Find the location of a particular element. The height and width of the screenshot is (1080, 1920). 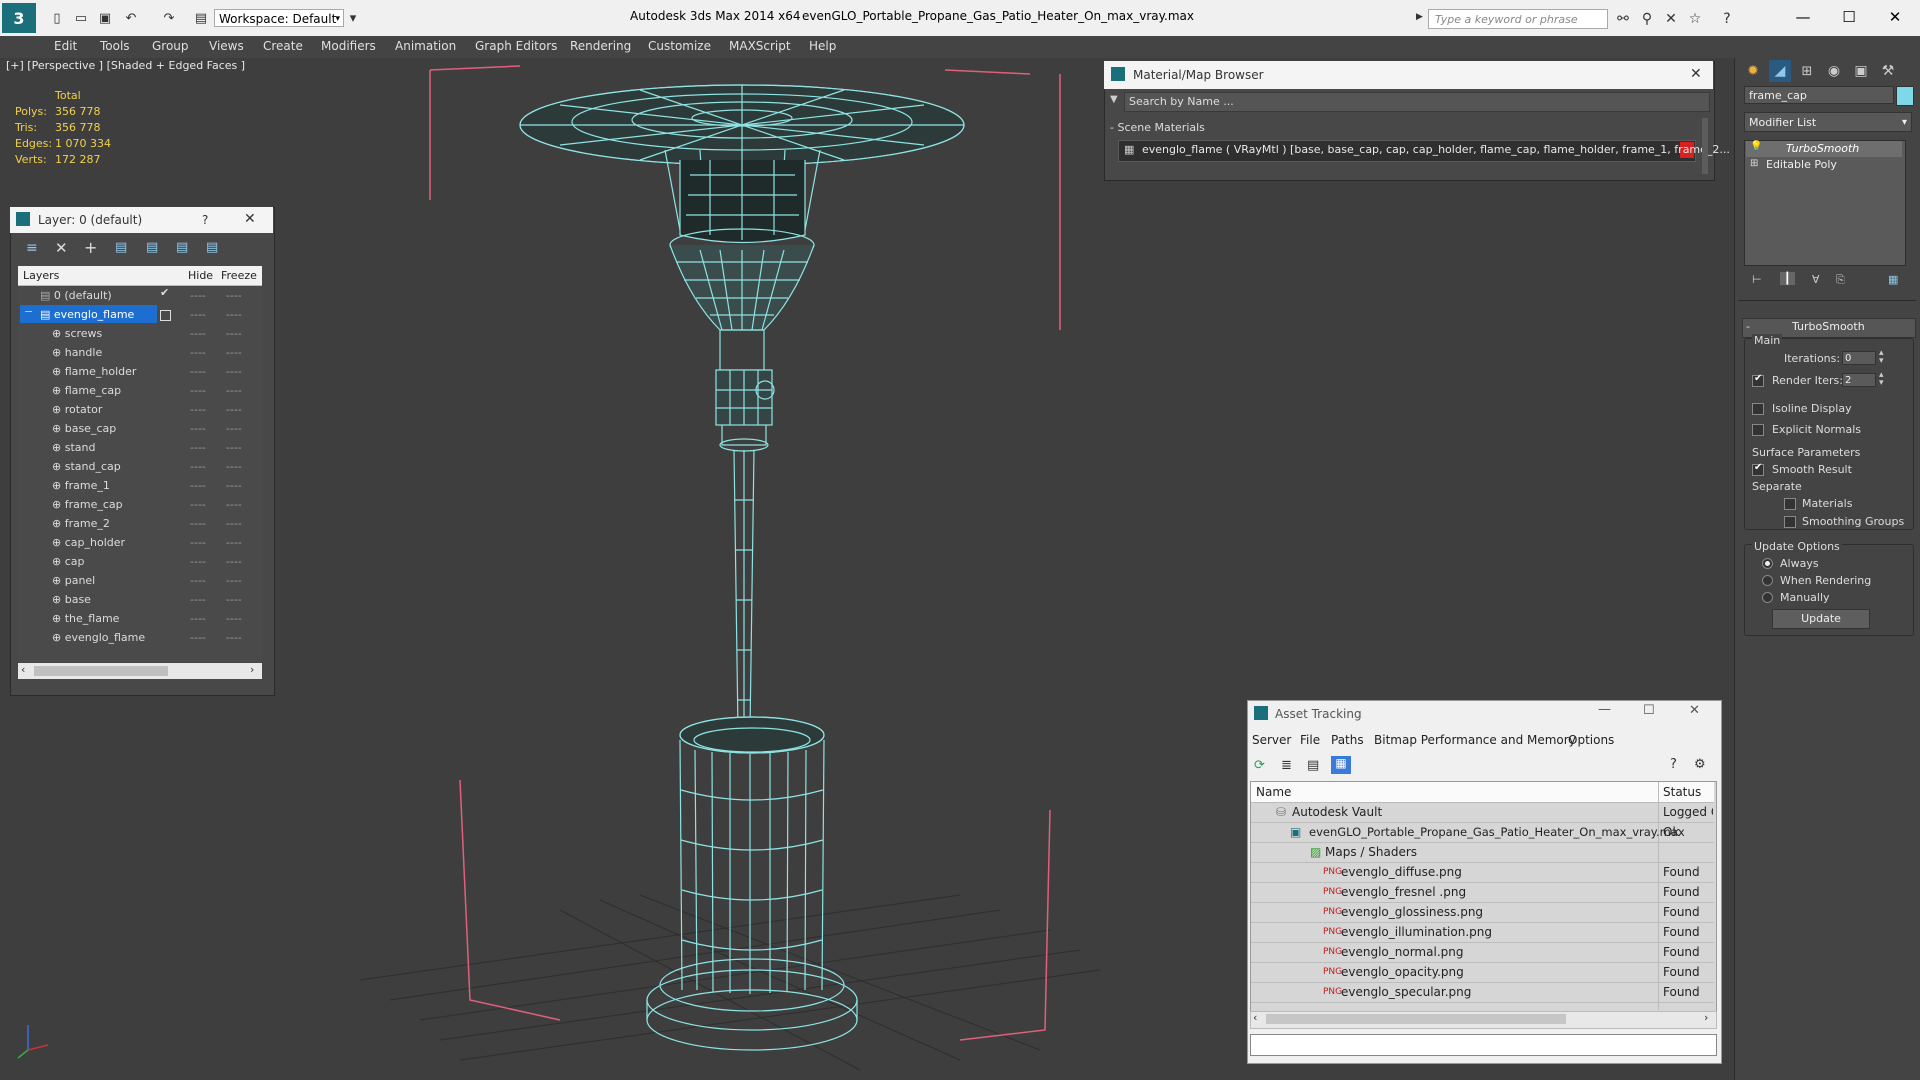

help-icon: ? is located at coordinates (1727, 19).